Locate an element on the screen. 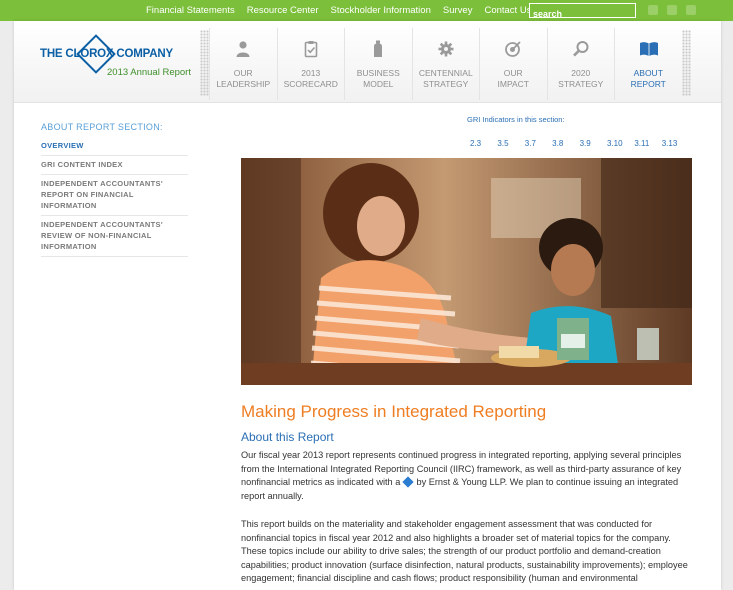 Image resolution: width=733 pixels, height=590 pixels. sidebar-item-overview: OVERVIEW is located at coordinates (114, 146).